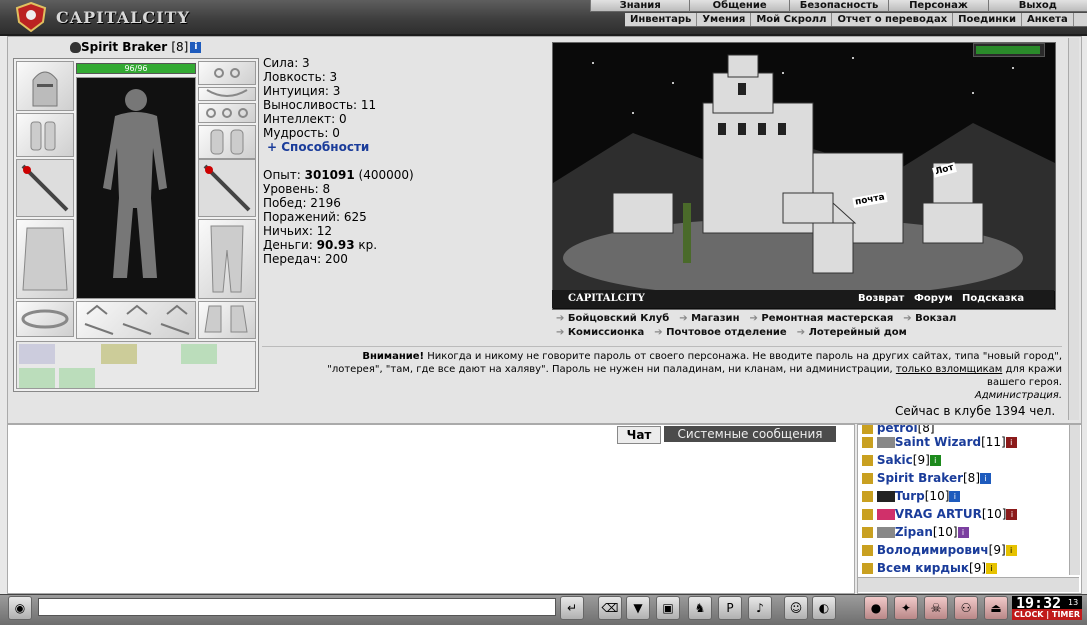 Image resolution: width=1087 pixels, height=625 pixels. Describe the element at coordinates (796, 608) in the screenshot. I see `smiley-icon: ☺` at that location.